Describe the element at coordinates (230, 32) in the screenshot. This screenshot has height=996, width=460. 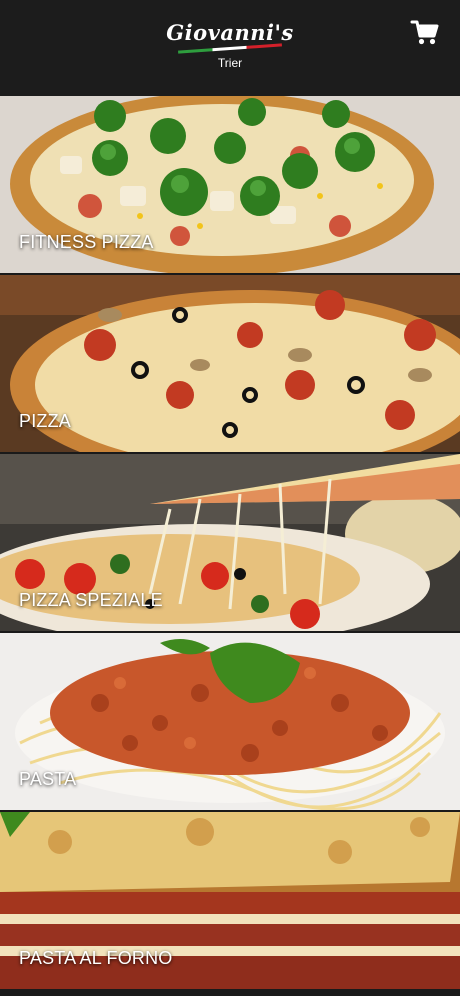
I see `brand-name: Giovanni's` at that location.